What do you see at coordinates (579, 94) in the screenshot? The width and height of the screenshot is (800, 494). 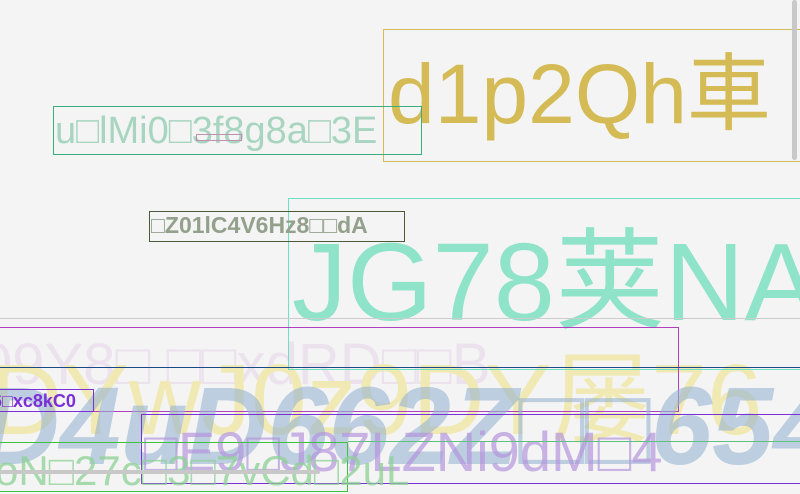 I see `gold-title: d1p2Qh車` at bounding box center [579, 94].